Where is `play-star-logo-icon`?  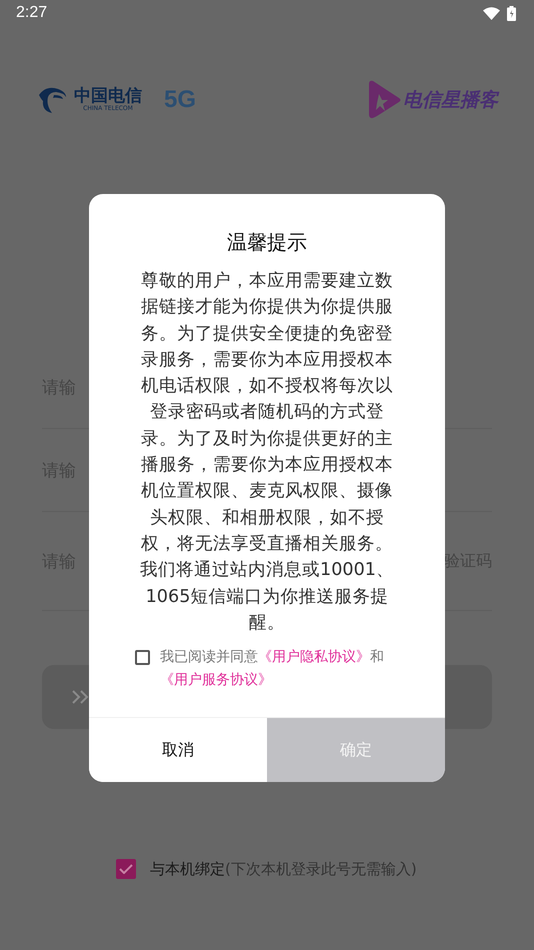
play-star-logo-icon is located at coordinates (384, 100).